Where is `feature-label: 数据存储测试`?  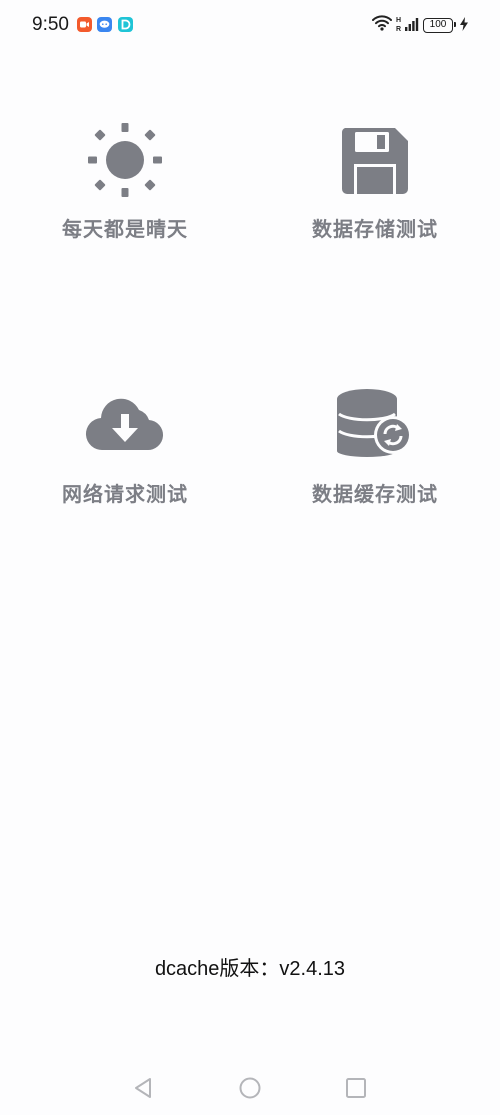 feature-label: 数据存储测试 is located at coordinates (375, 229).